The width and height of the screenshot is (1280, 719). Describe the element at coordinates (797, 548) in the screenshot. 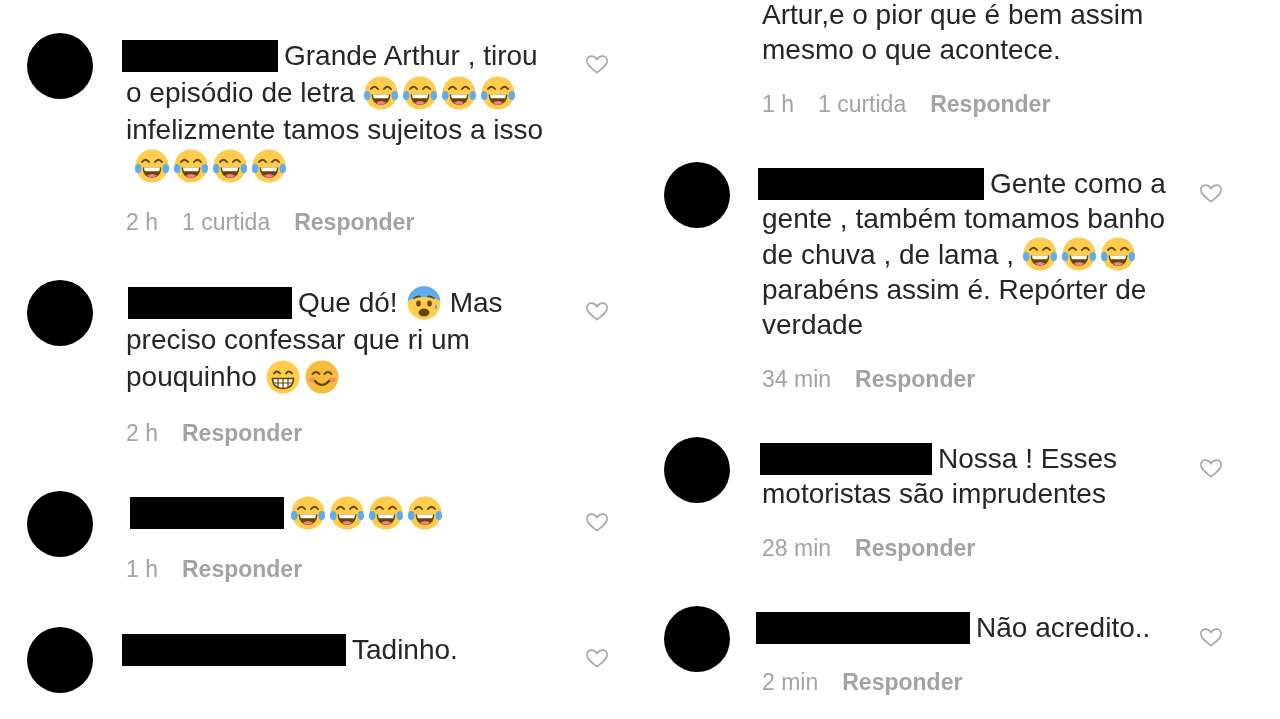

I see `comment-time: 28 min` at that location.